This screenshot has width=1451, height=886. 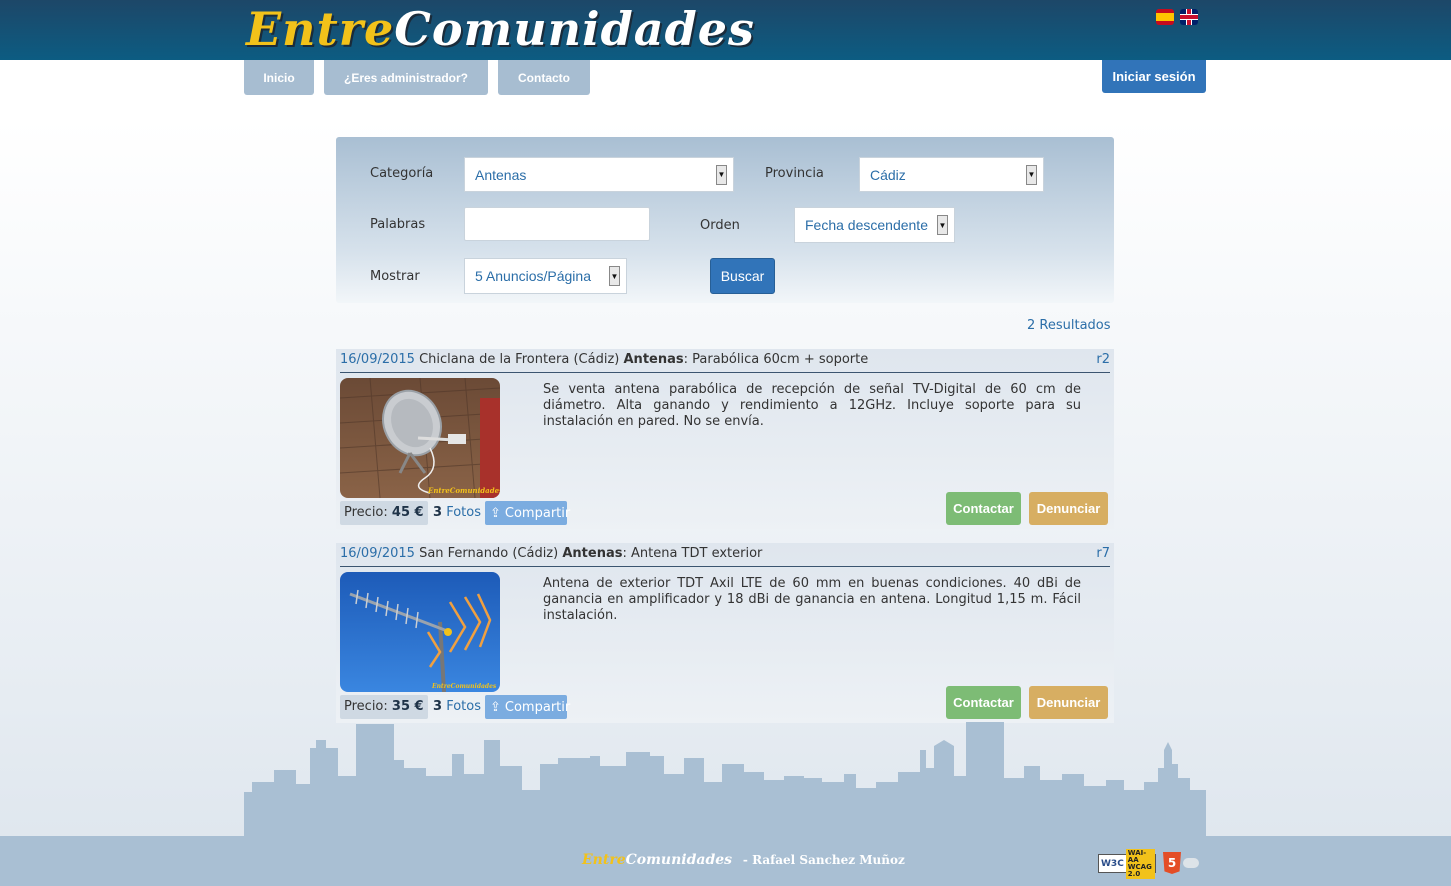 I want to click on html5-toggle-icon, so click(x=1191, y=863).